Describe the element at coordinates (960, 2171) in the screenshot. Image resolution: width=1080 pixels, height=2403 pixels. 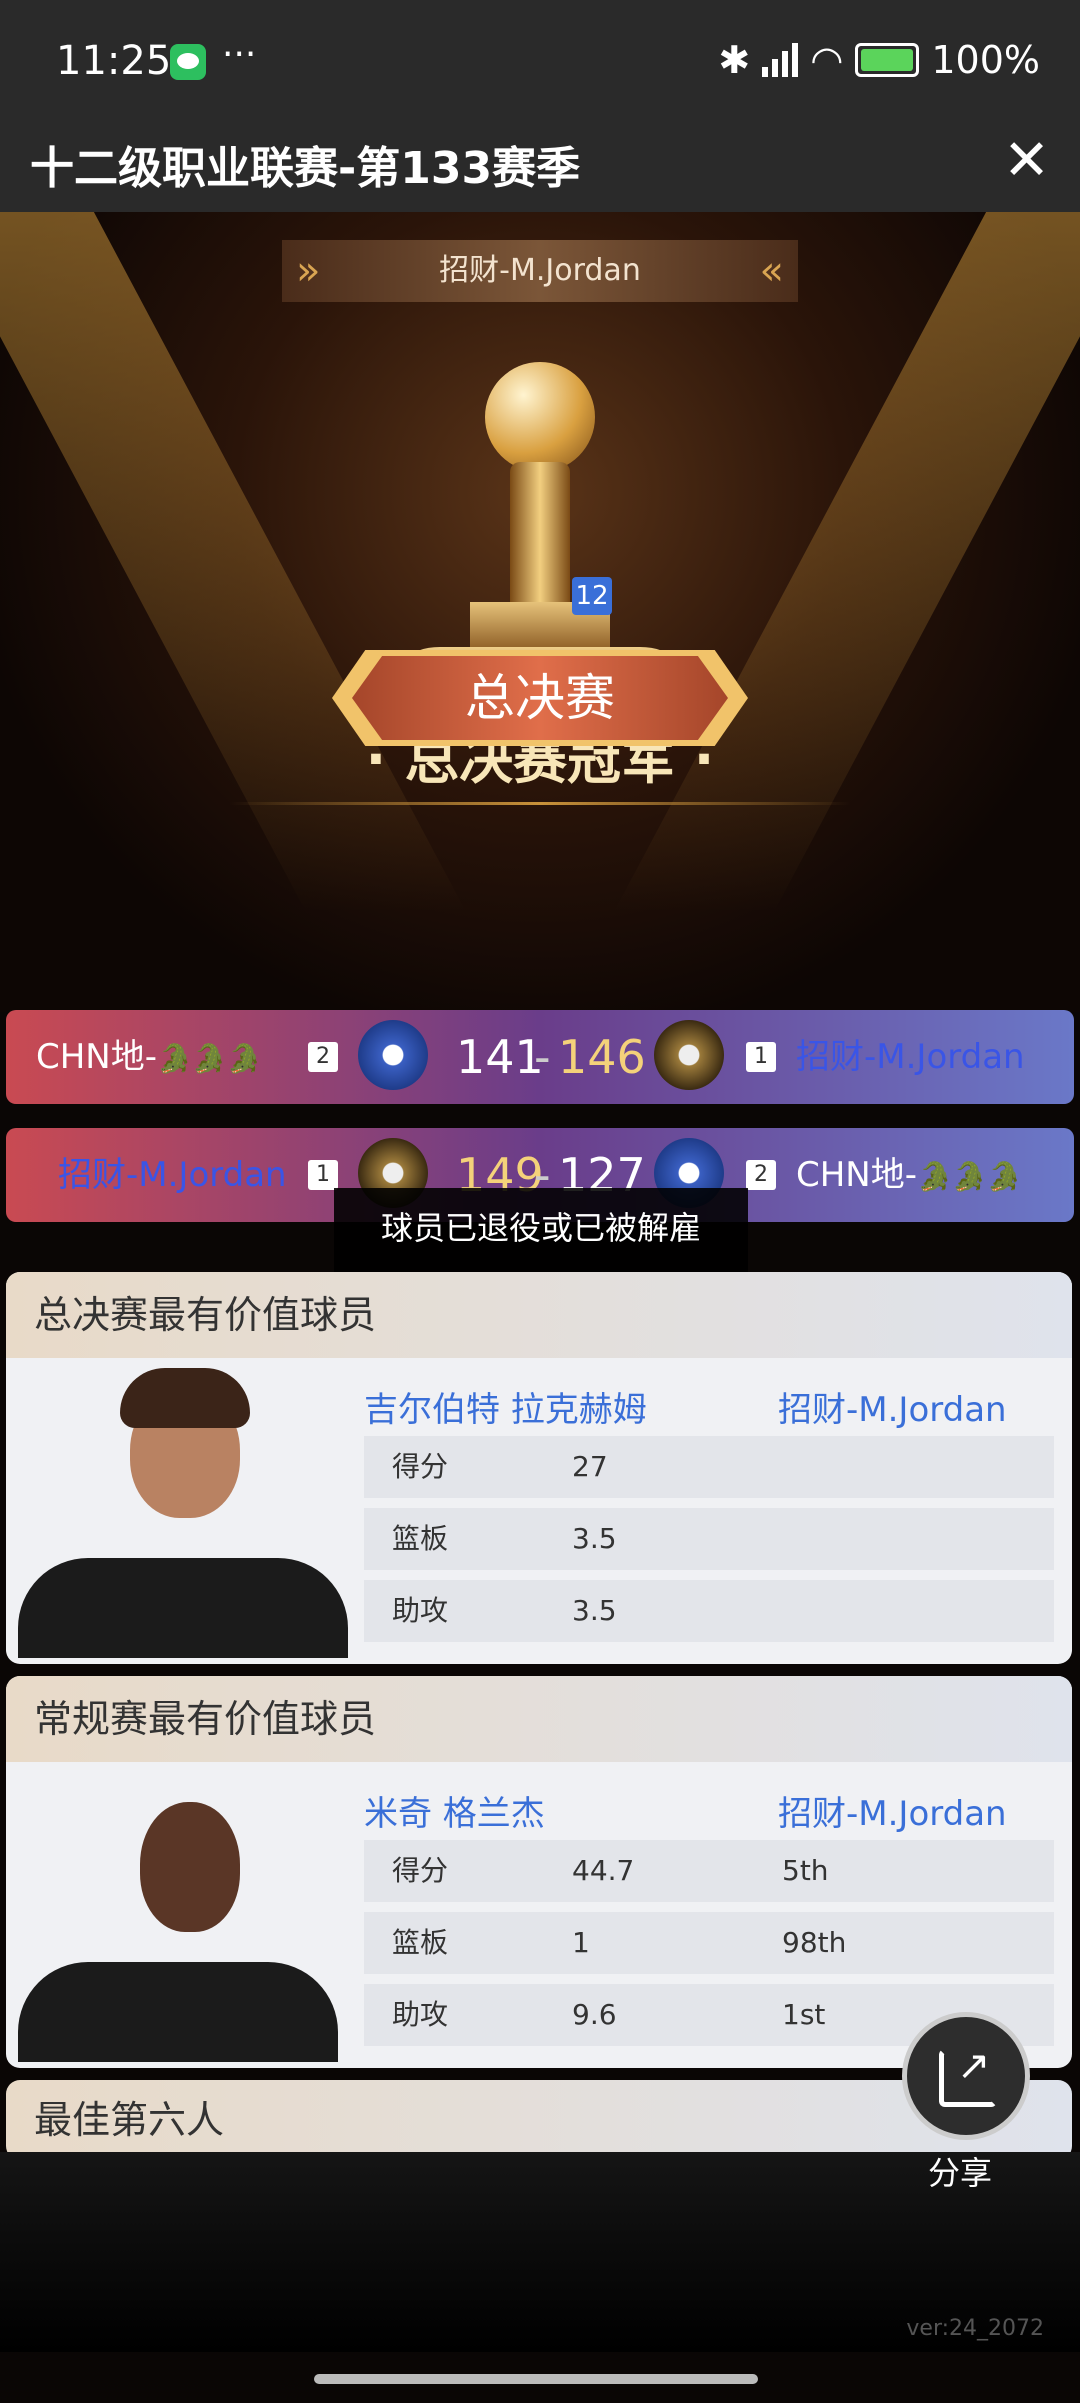
I see `share-label: 分享` at that location.